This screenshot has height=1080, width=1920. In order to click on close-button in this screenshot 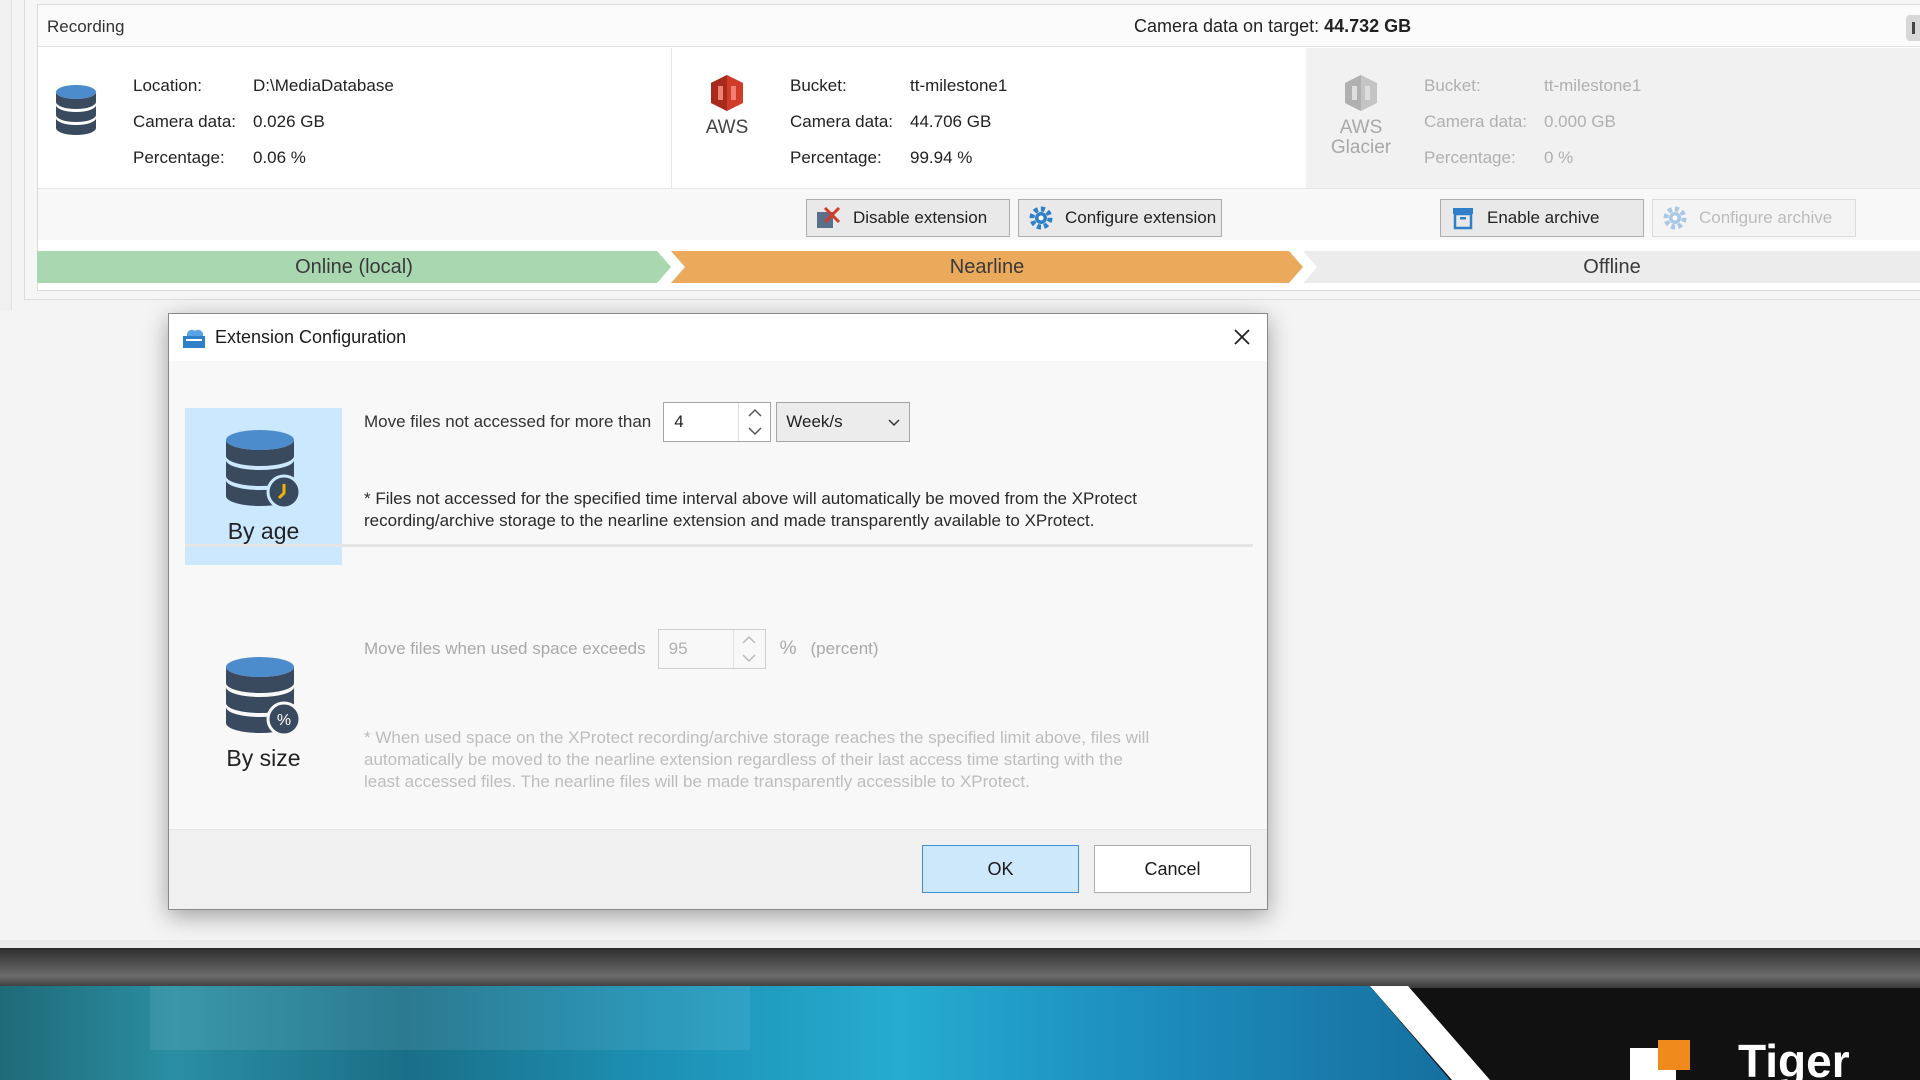, I will do `click(1242, 337)`.